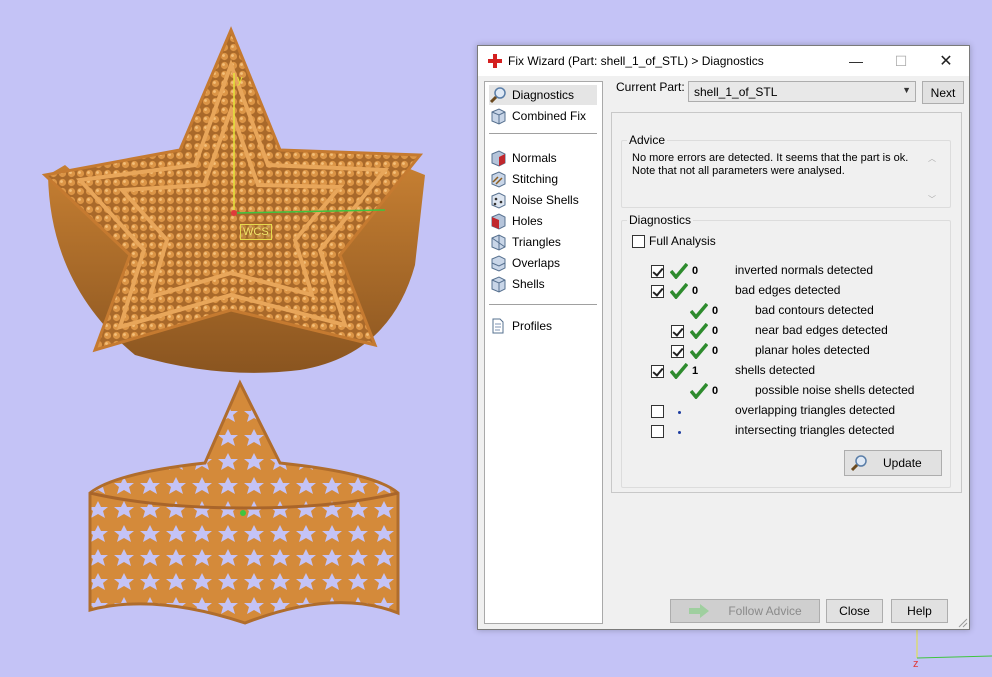  Describe the element at coordinates (657, 271) in the screenshot. I see `inverted-normals-checkbox` at that location.